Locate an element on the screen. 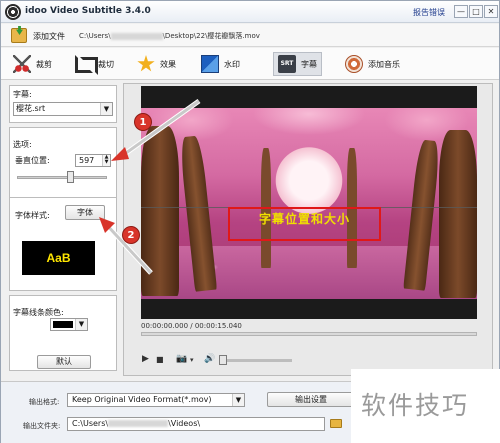 The width and height of the screenshot is (500, 443). site-watermark-text: 软件技巧 is located at coordinates (415, 405).